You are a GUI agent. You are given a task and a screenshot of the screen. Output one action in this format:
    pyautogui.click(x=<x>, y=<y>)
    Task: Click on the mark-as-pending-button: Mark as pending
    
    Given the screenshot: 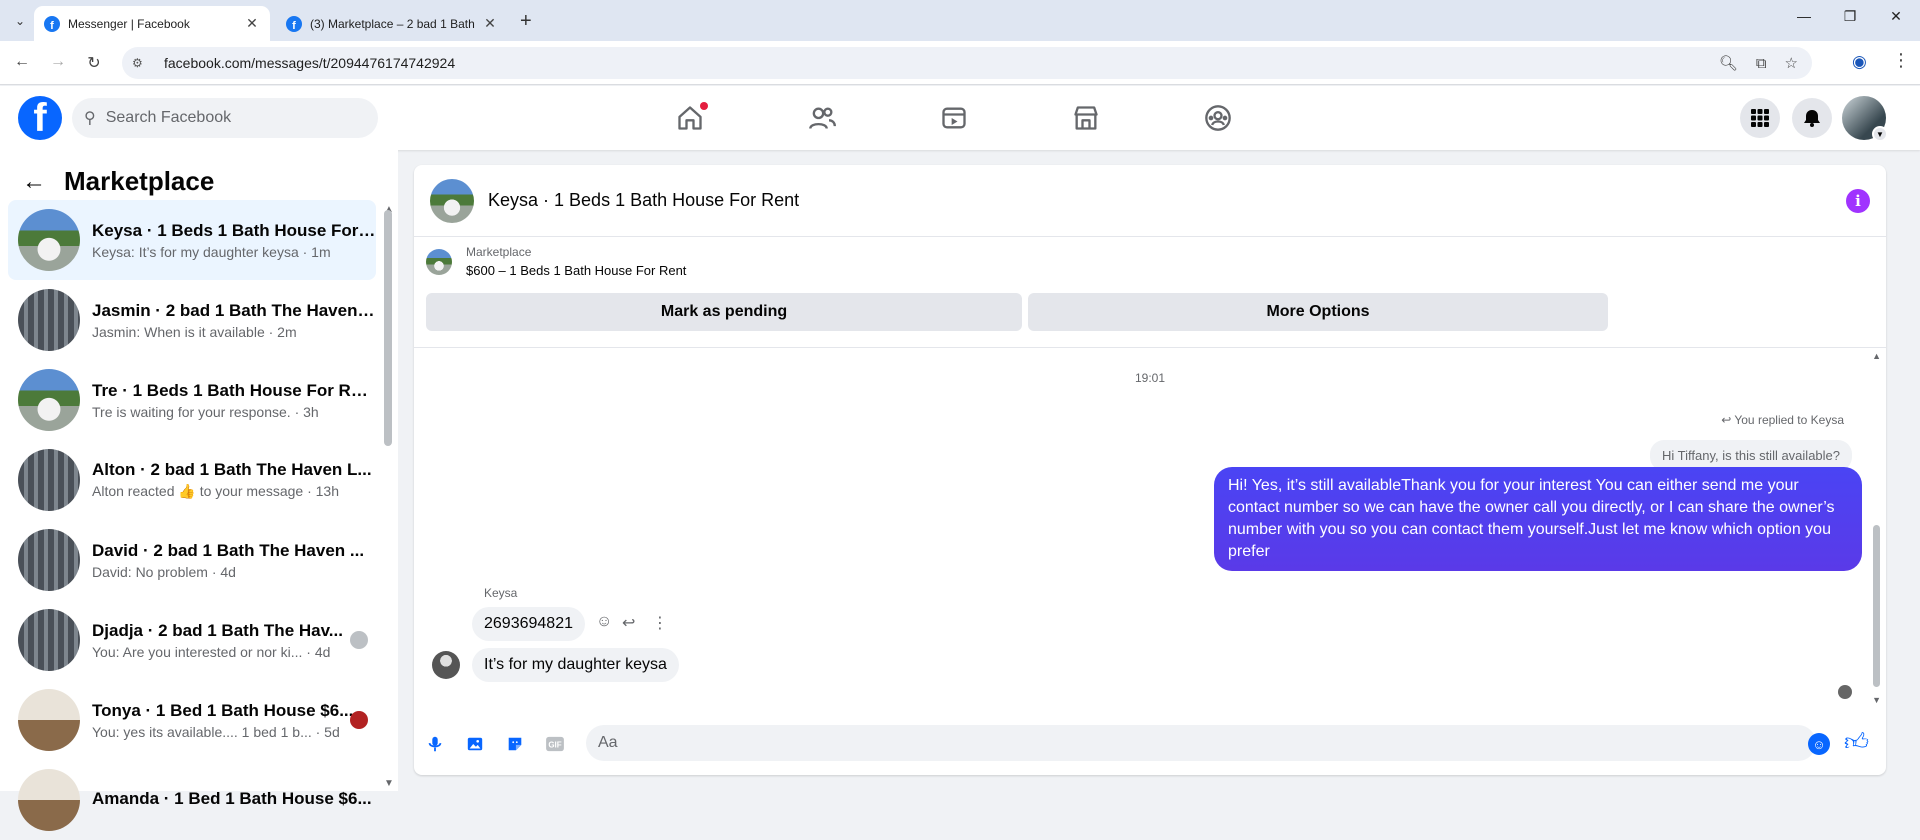 What is the action you would take?
    pyautogui.click(x=724, y=312)
    